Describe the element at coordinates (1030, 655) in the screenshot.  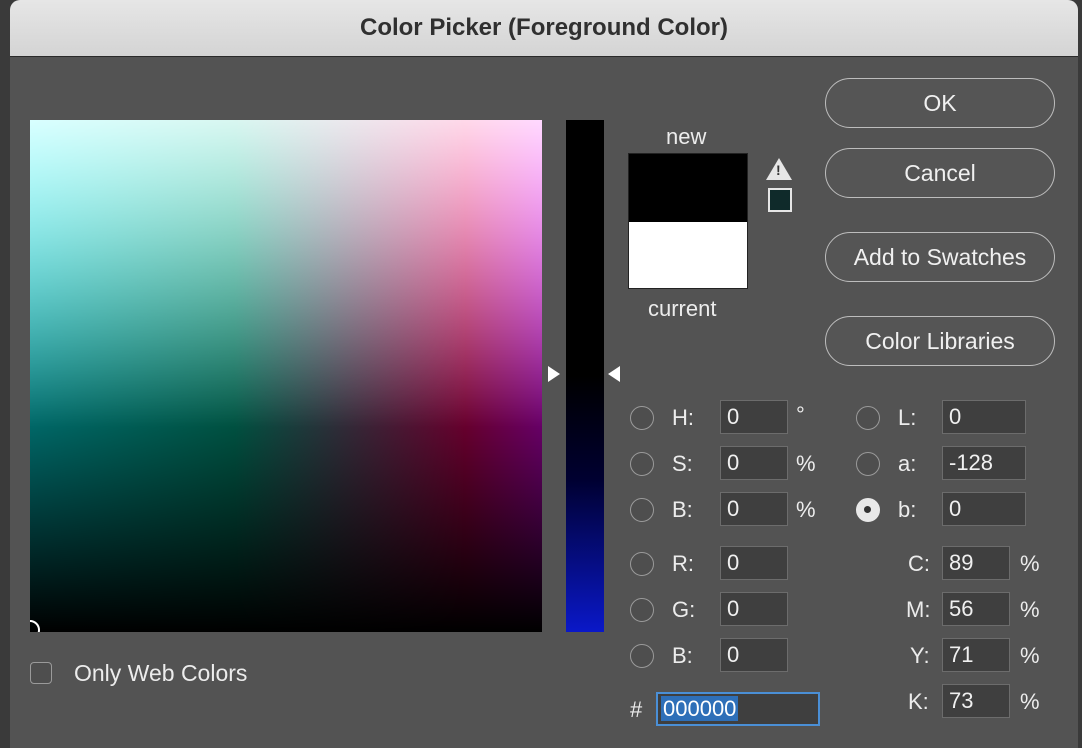
I see `y-unit: %` at that location.